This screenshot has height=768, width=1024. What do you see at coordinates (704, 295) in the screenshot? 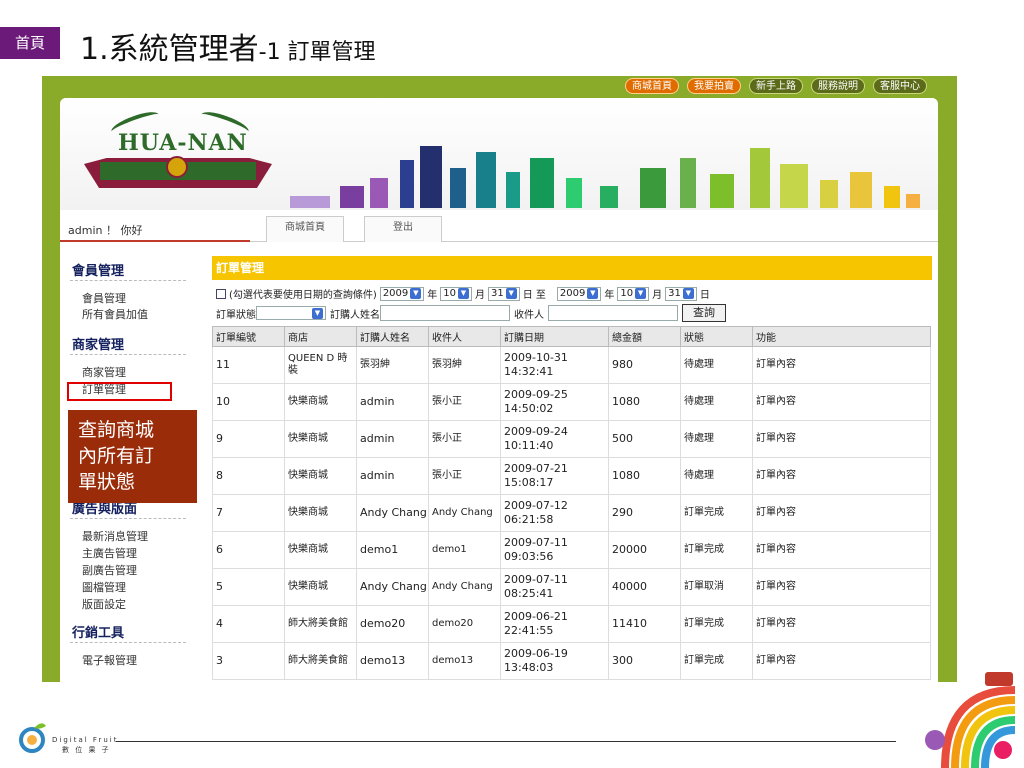
I see `day-label: 日` at bounding box center [704, 295].